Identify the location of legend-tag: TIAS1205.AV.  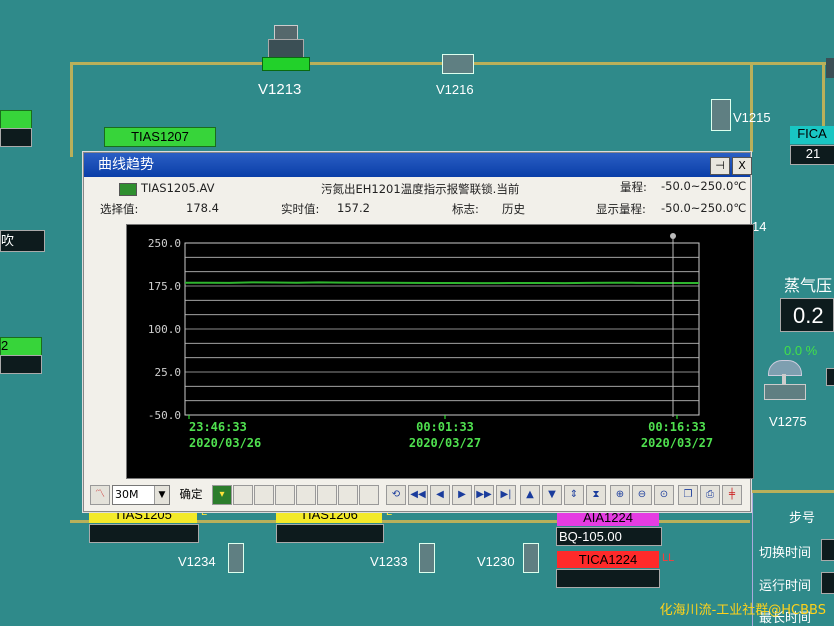
(178, 188).